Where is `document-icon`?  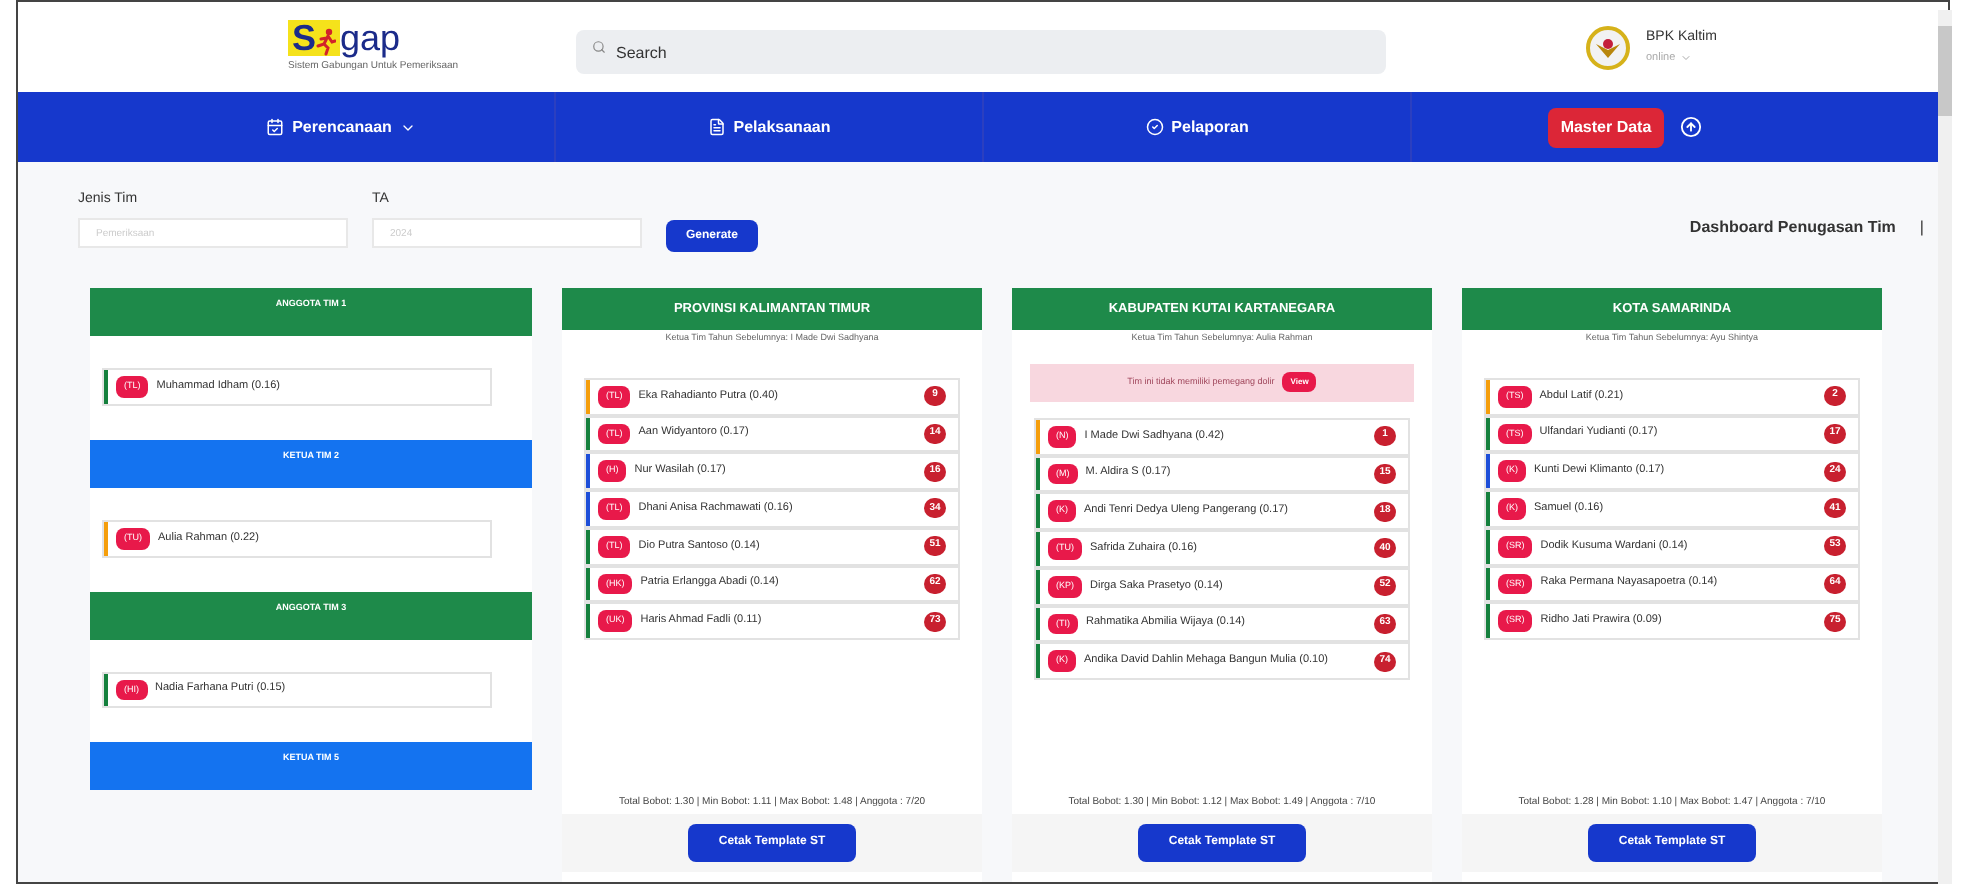 document-icon is located at coordinates (716, 127).